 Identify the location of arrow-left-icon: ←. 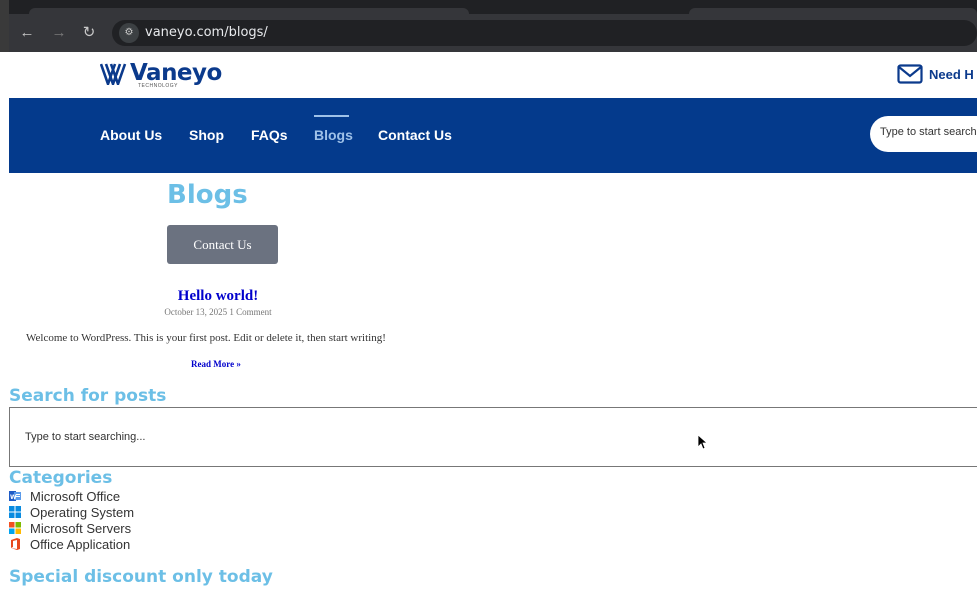
(27, 32).